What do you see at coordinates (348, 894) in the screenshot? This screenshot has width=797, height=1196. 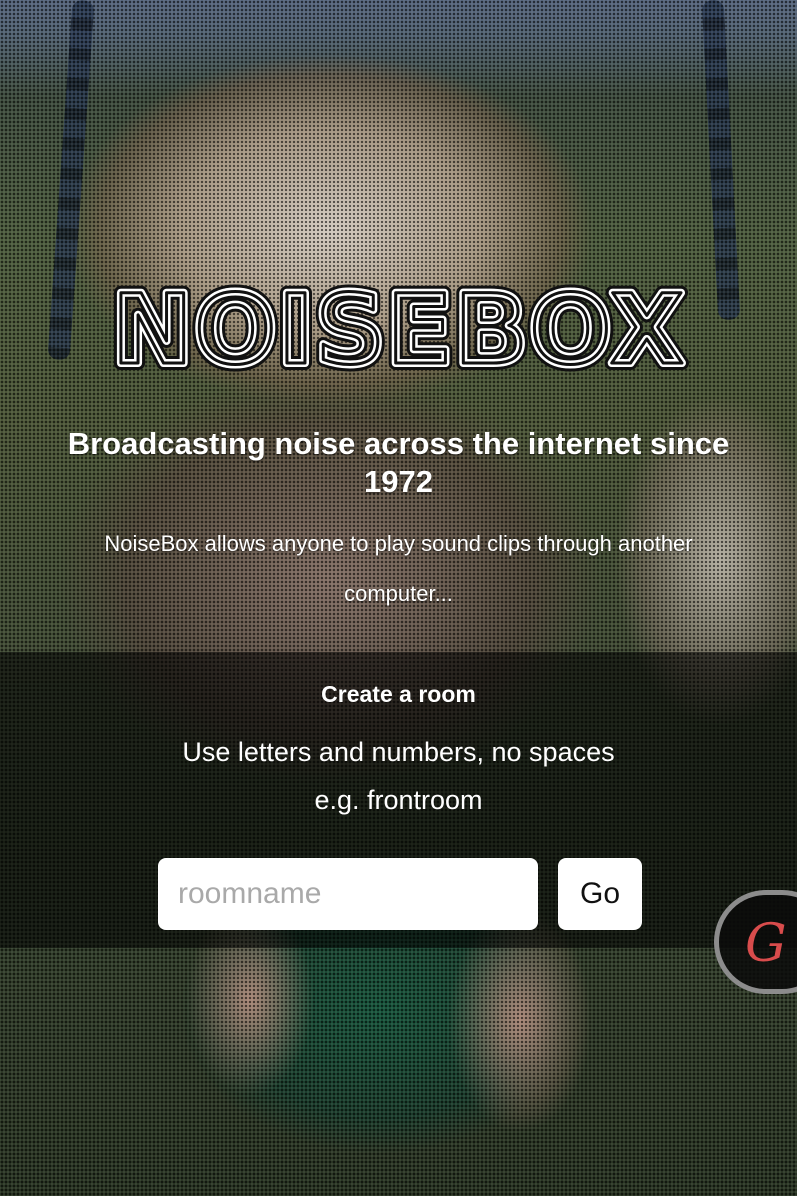 I see `roomname-input` at bounding box center [348, 894].